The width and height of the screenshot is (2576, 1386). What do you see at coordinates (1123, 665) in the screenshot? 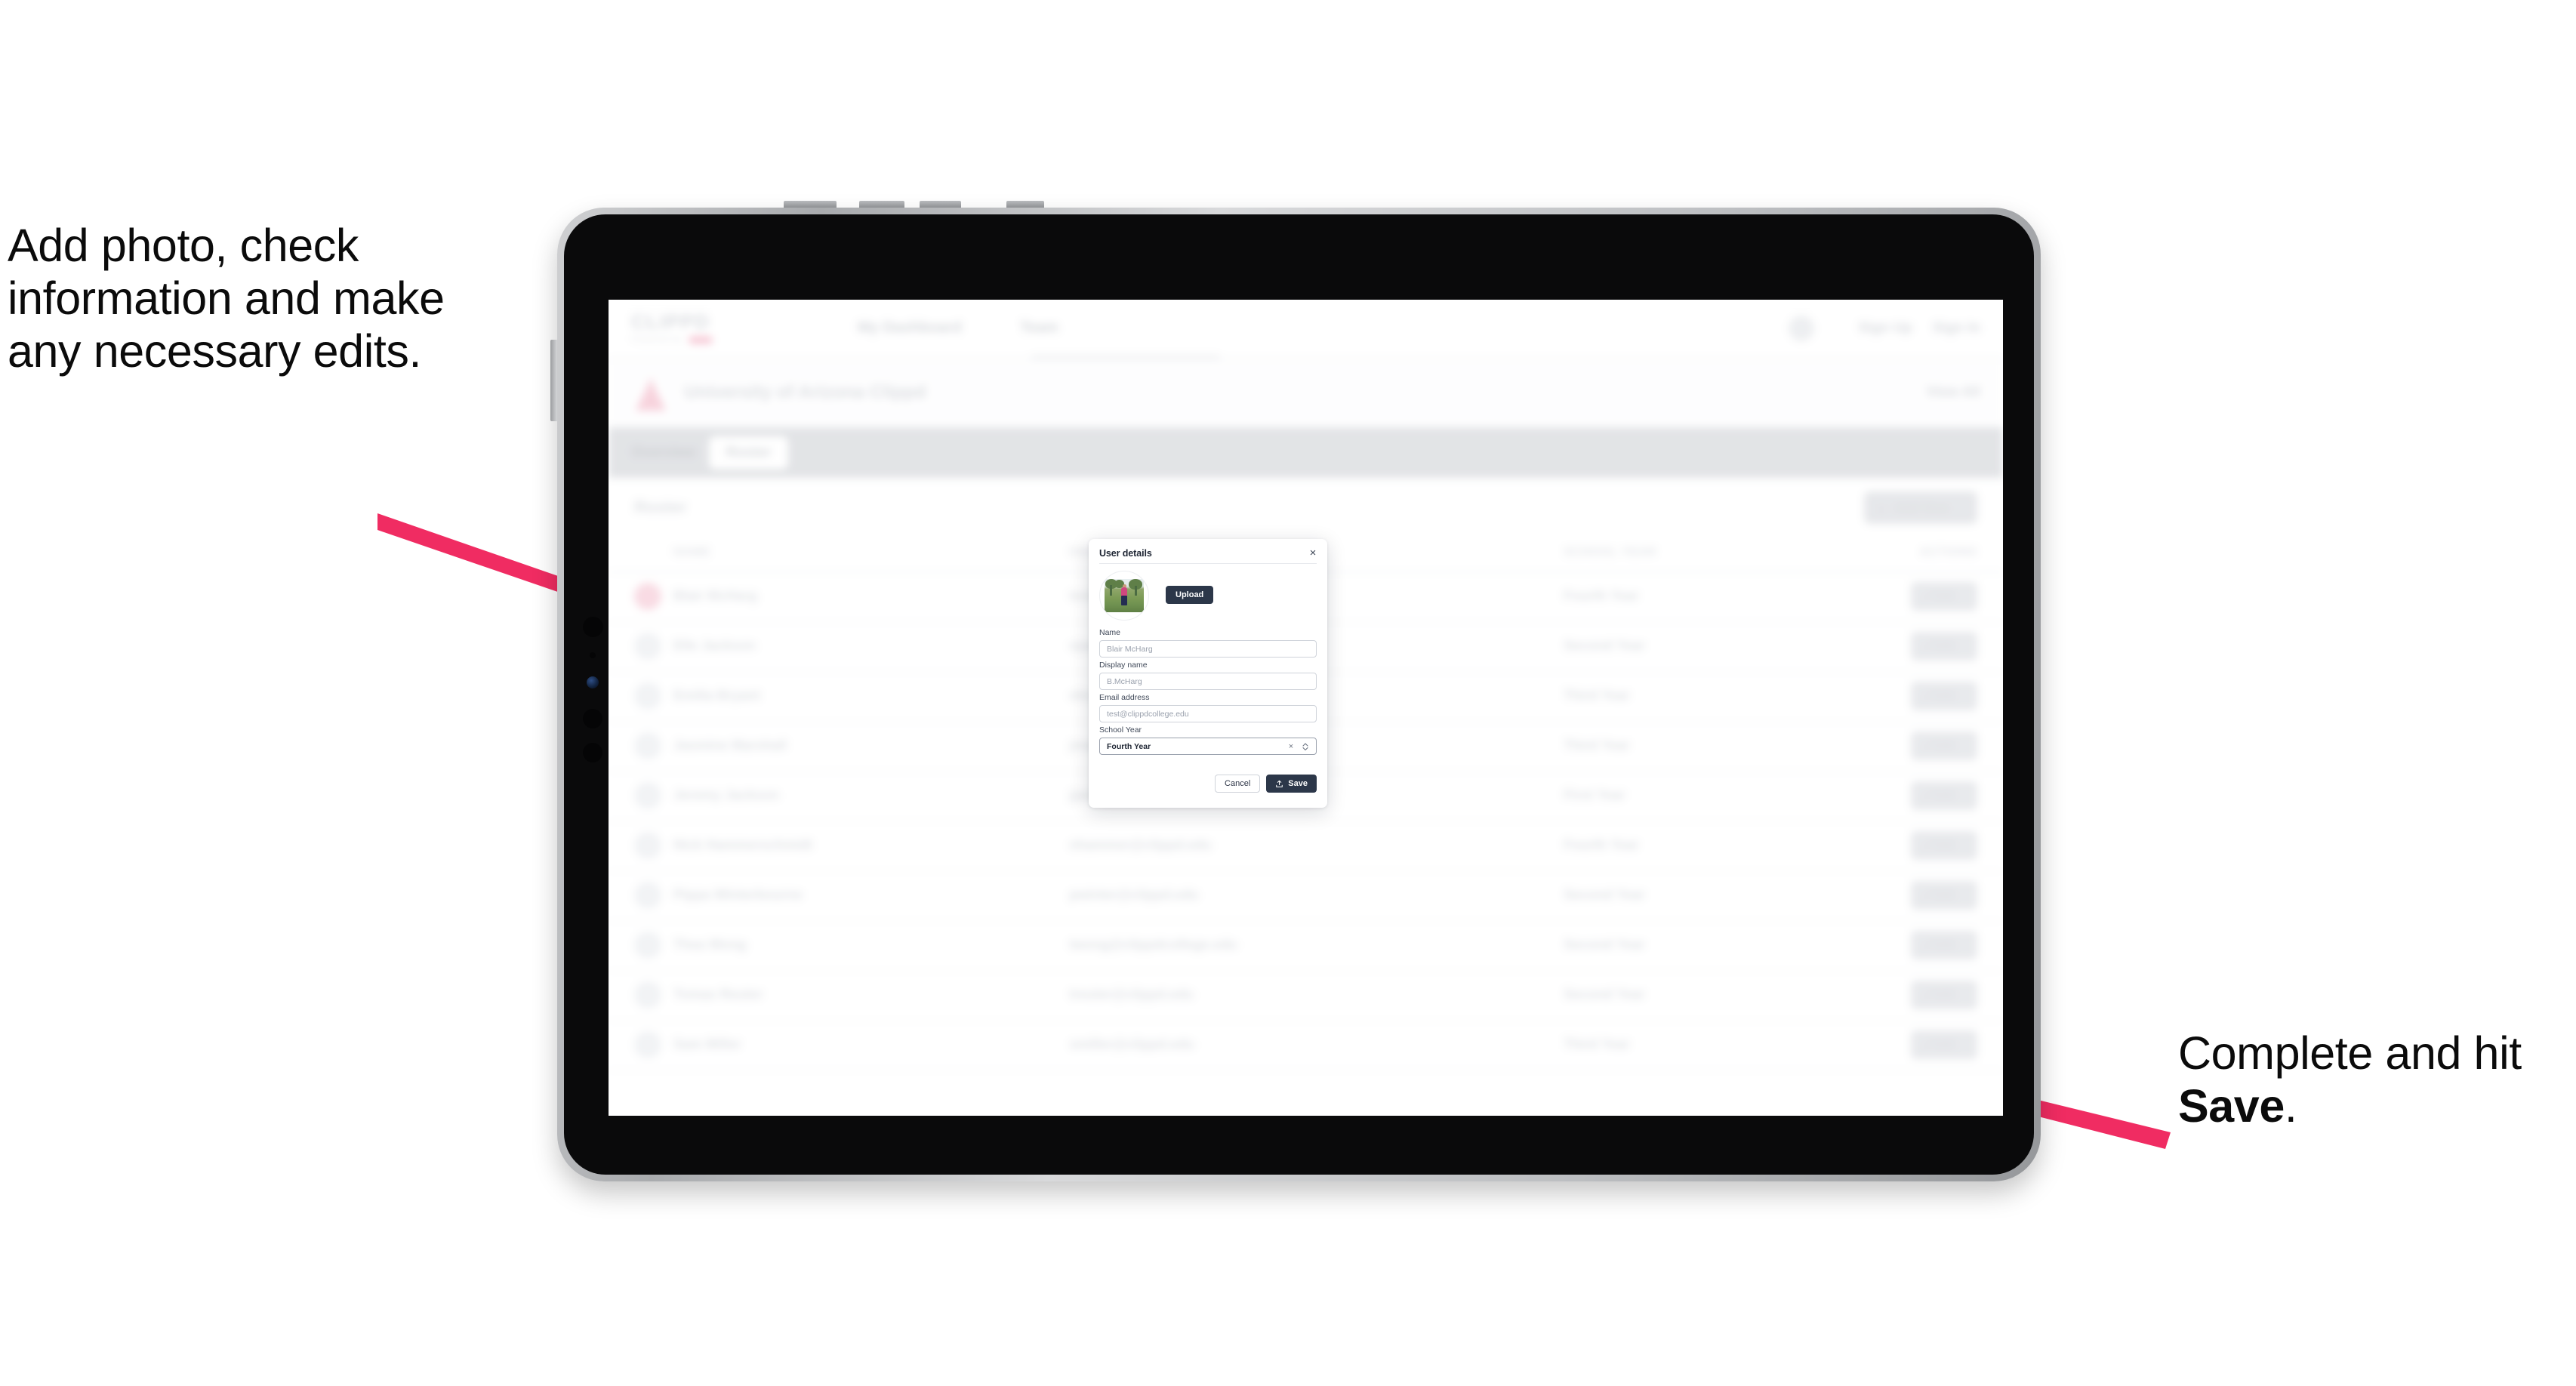
I see `label-display-name: Display name` at bounding box center [1123, 665].